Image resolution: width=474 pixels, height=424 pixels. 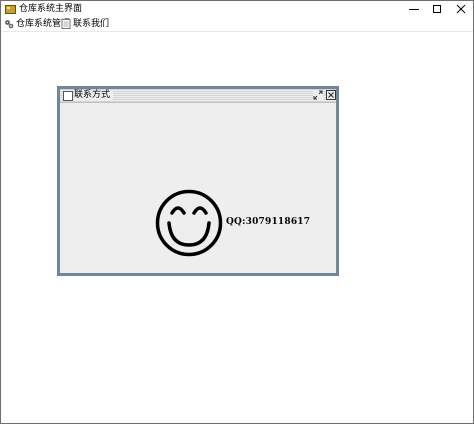 I want to click on close-icon, so click(x=461, y=9).